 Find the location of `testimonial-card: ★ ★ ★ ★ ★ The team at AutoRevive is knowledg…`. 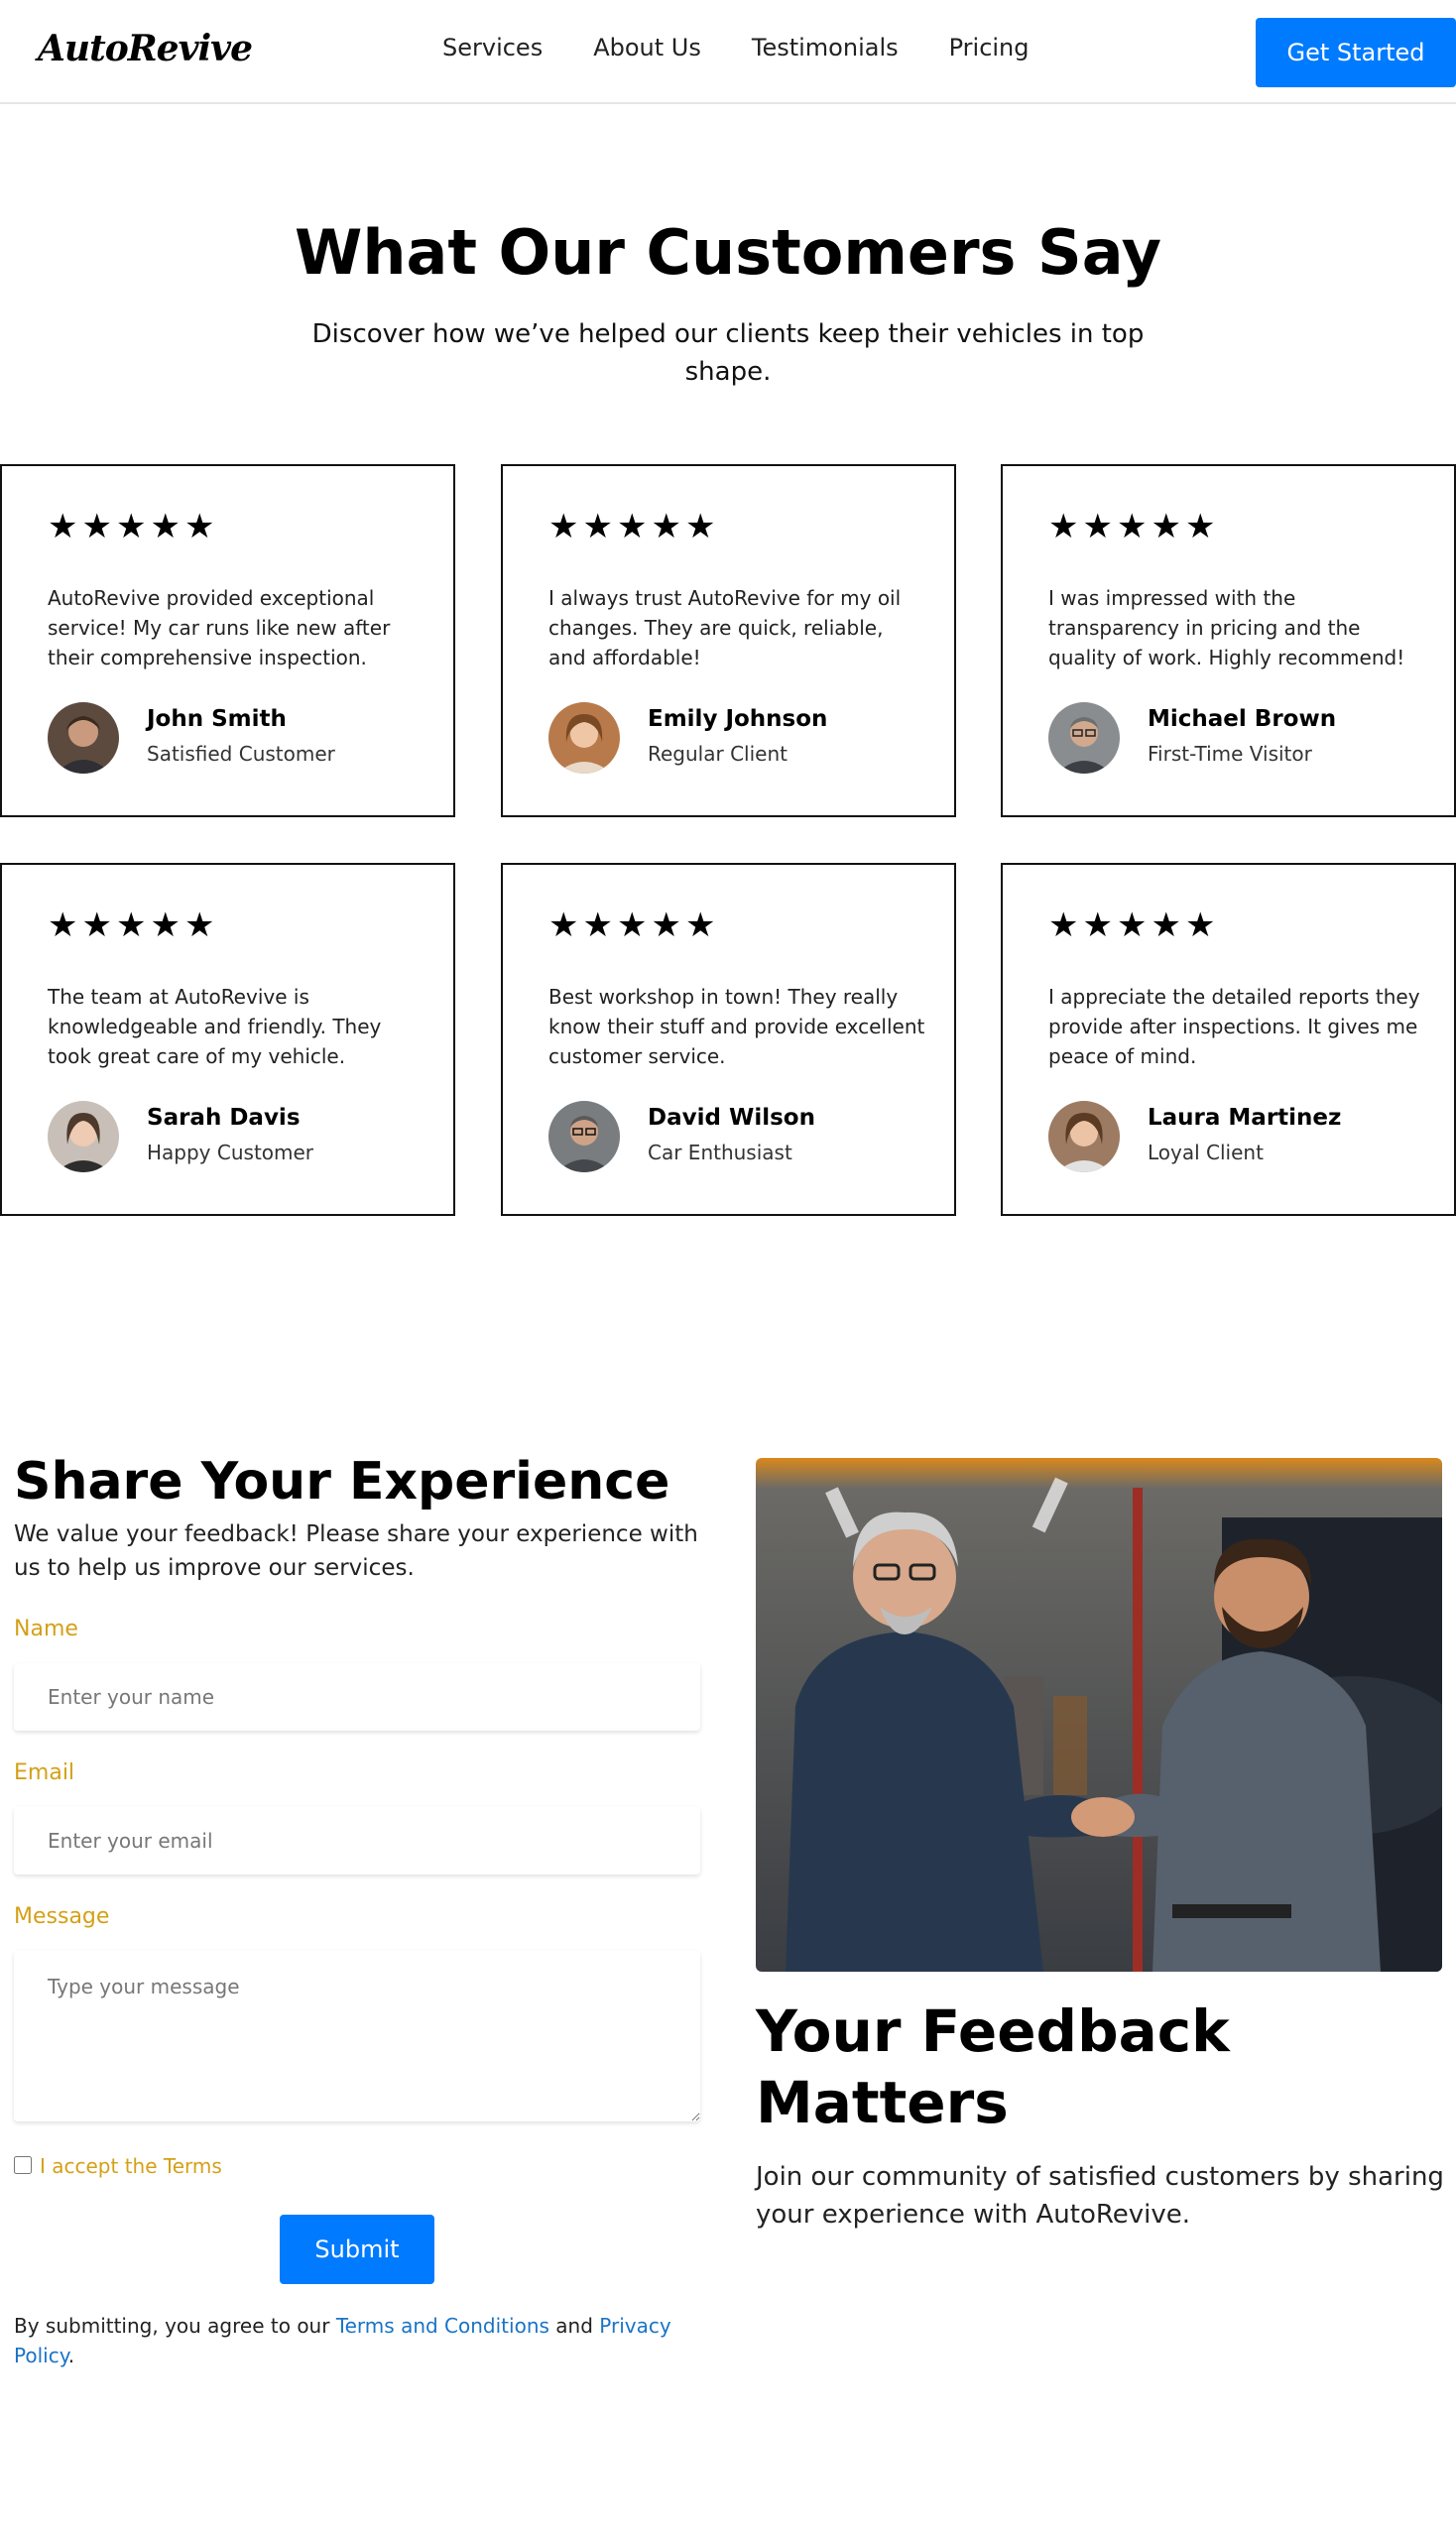

testimonial-card: ★ ★ ★ ★ ★ The team at AutoRevive is knowledg… is located at coordinates (227, 1040).